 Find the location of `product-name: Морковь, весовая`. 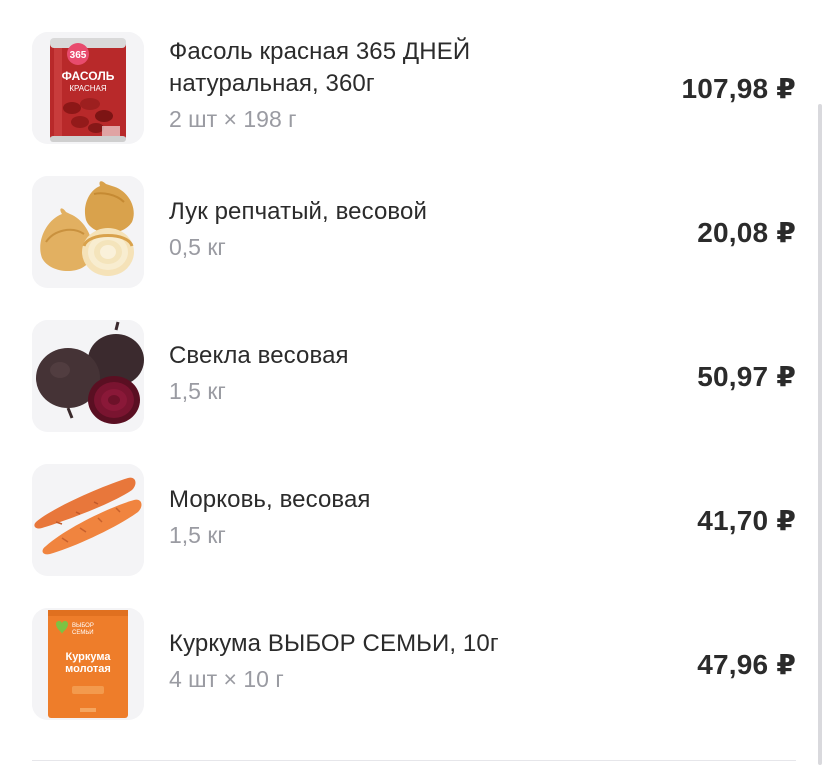

product-name: Морковь, весовая is located at coordinates (409, 500).